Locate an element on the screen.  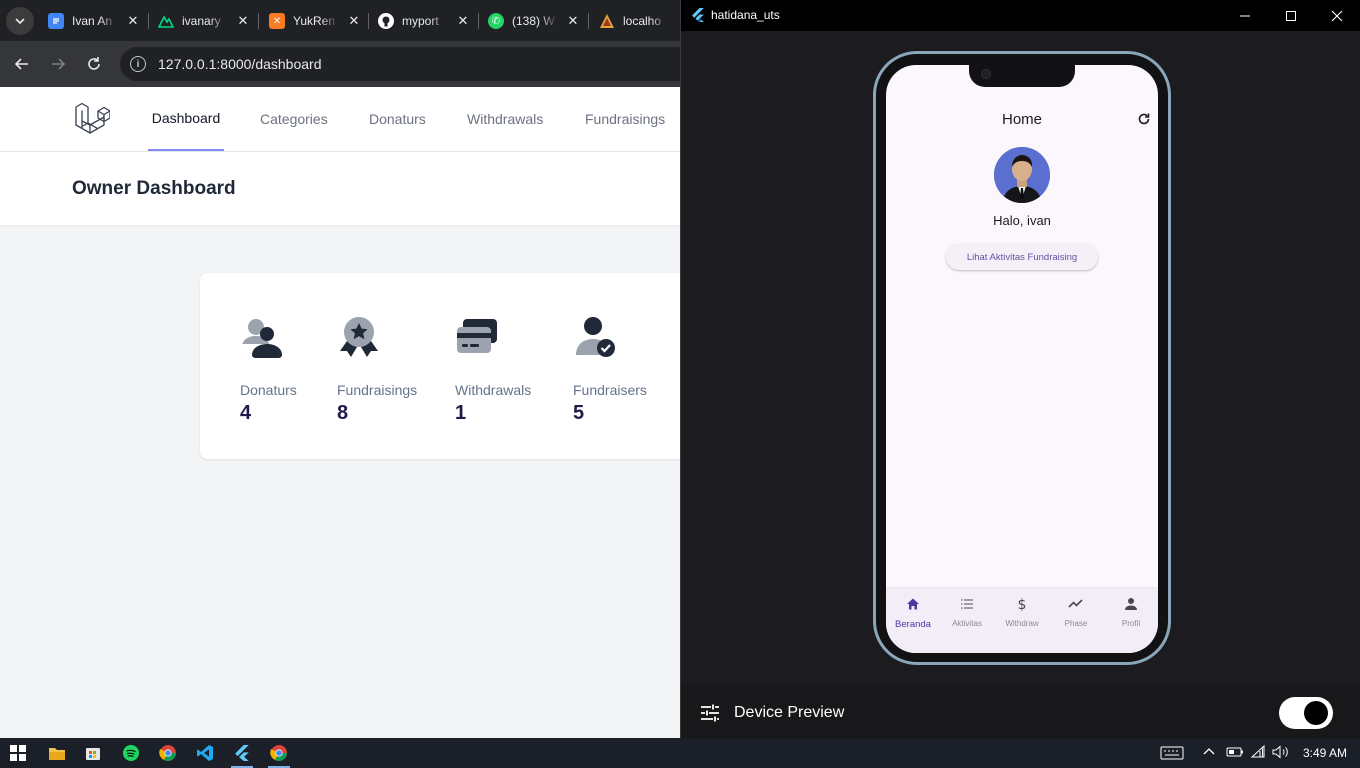
minimize-button is located at coordinates (1245, 15).